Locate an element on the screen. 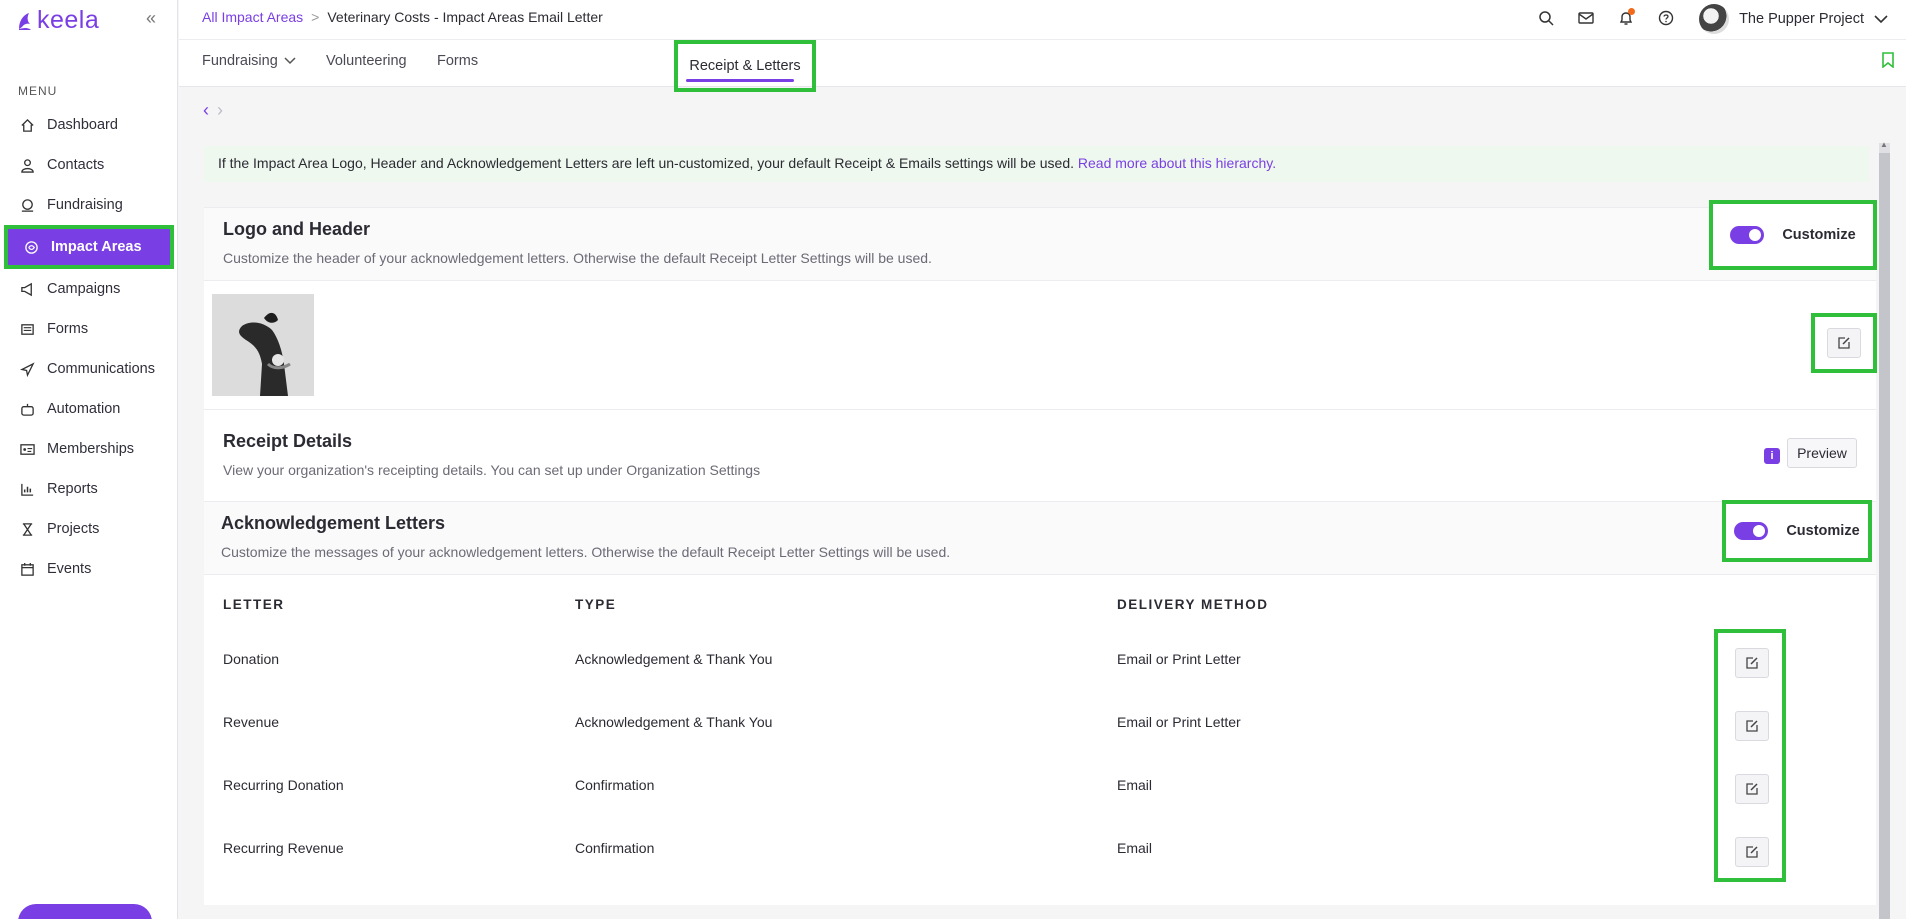  sidebar-item-label: Automation is located at coordinates (84, 409).